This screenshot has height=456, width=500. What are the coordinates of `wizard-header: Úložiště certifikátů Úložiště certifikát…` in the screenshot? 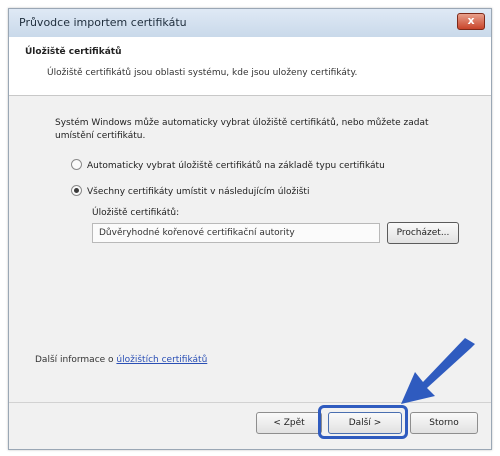 It's located at (250, 66).